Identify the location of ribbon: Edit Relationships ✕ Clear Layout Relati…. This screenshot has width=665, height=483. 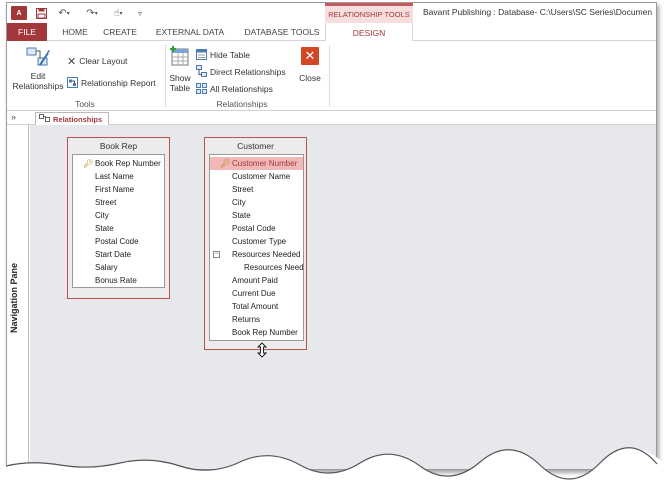
(331, 76).